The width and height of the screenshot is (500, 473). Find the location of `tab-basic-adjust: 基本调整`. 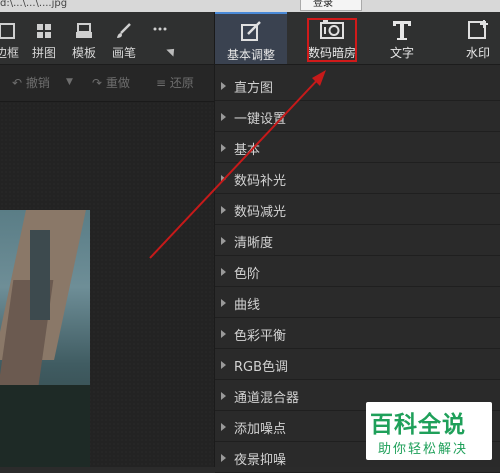

tab-basic-adjust: 基本调整 is located at coordinates (251, 38).